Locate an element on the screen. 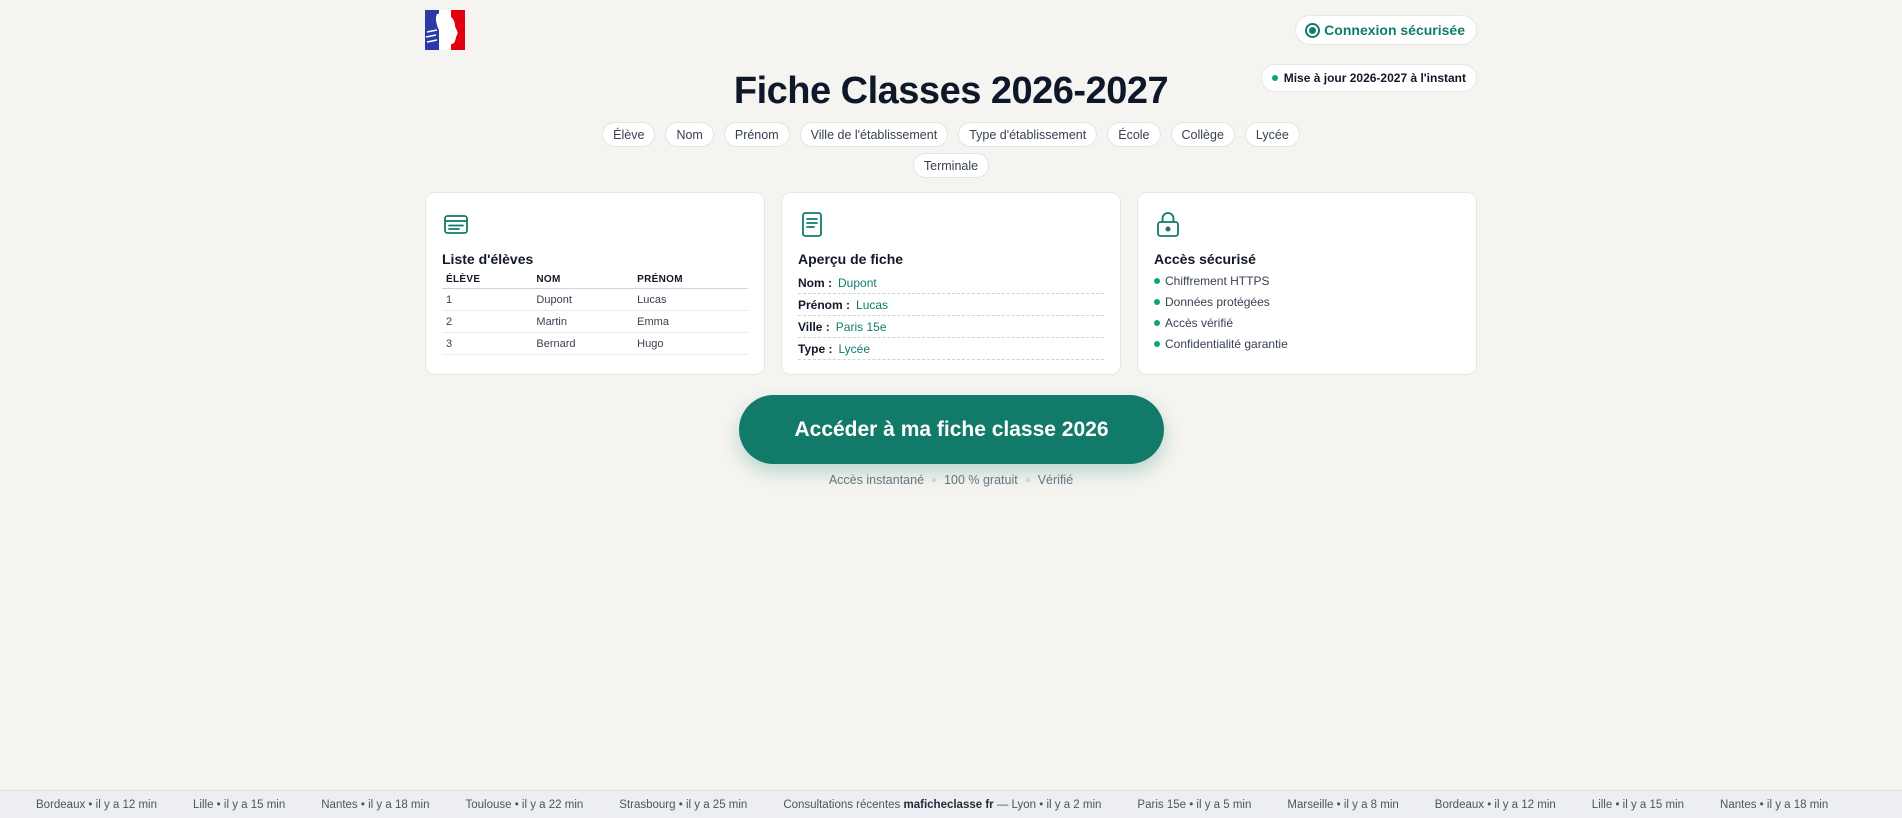  ticker-item: Toulouse • il y a 22 min is located at coordinates (524, 805).